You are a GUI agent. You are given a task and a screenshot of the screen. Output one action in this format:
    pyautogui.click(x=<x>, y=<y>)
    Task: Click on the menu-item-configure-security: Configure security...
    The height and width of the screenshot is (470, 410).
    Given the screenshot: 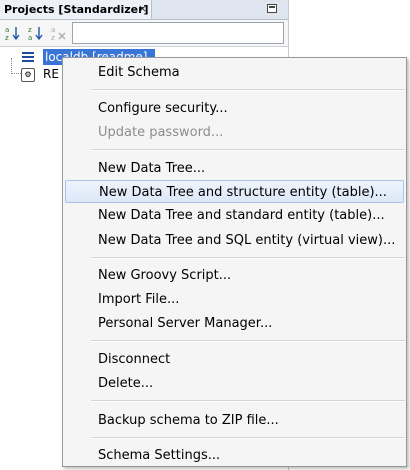 What is the action you would take?
    pyautogui.click(x=234, y=108)
    